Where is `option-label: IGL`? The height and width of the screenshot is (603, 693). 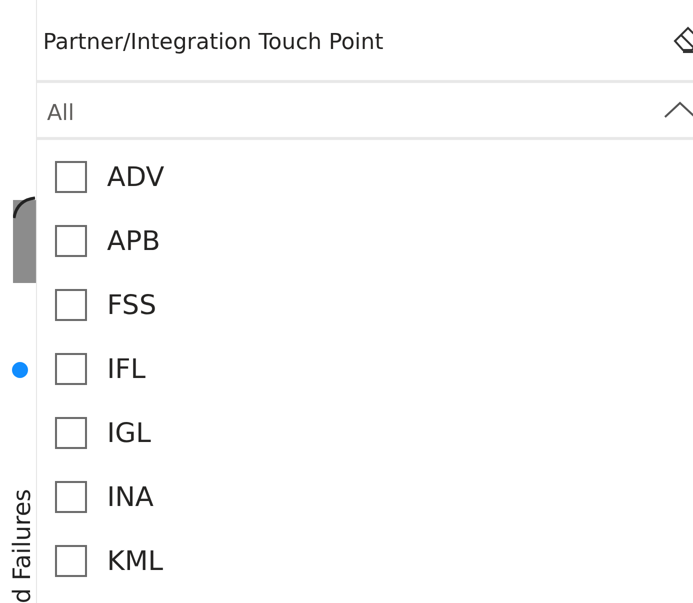
option-label: IGL is located at coordinates (129, 433).